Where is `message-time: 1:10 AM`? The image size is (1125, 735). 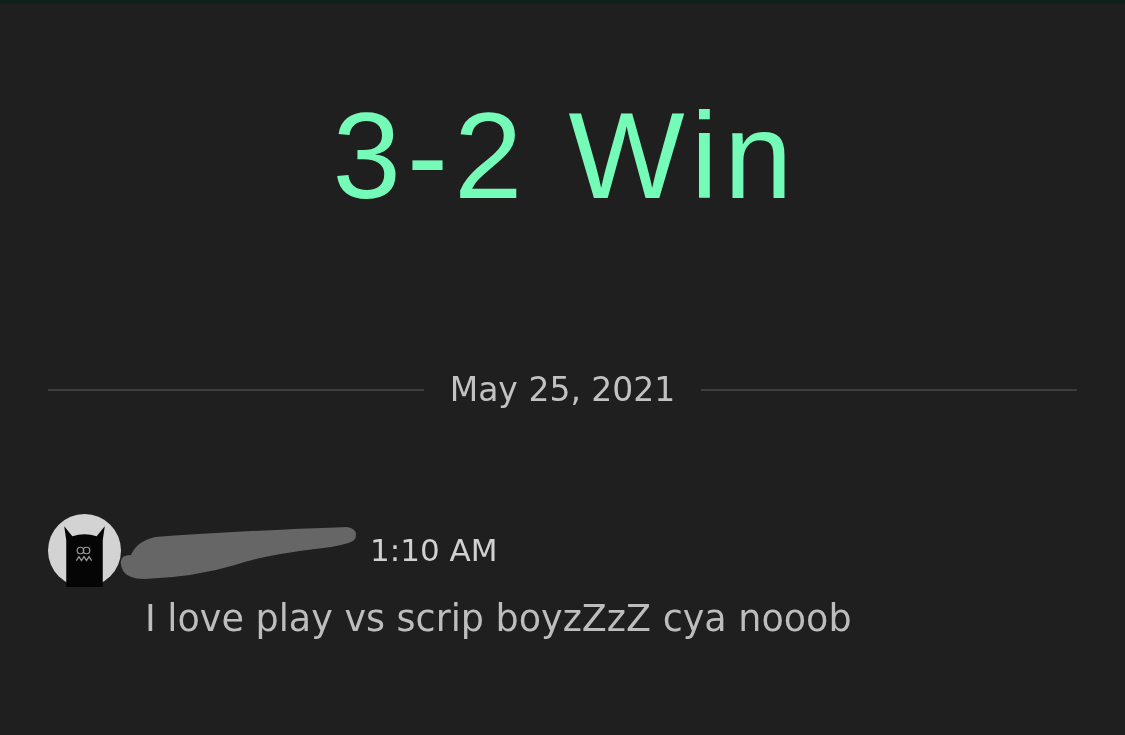 message-time: 1:10 AM is located at coordinates (434, 550).